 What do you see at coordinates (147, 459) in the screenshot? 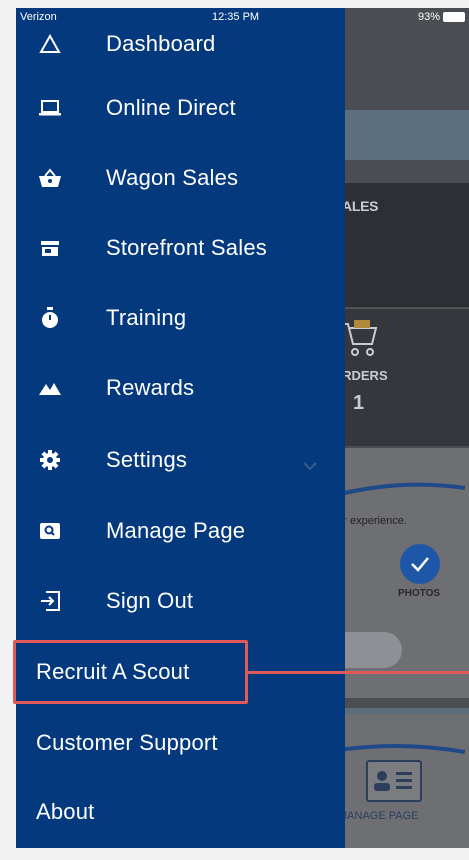
I see `menu-item-label: Settings` at bounding box center [147, 459].